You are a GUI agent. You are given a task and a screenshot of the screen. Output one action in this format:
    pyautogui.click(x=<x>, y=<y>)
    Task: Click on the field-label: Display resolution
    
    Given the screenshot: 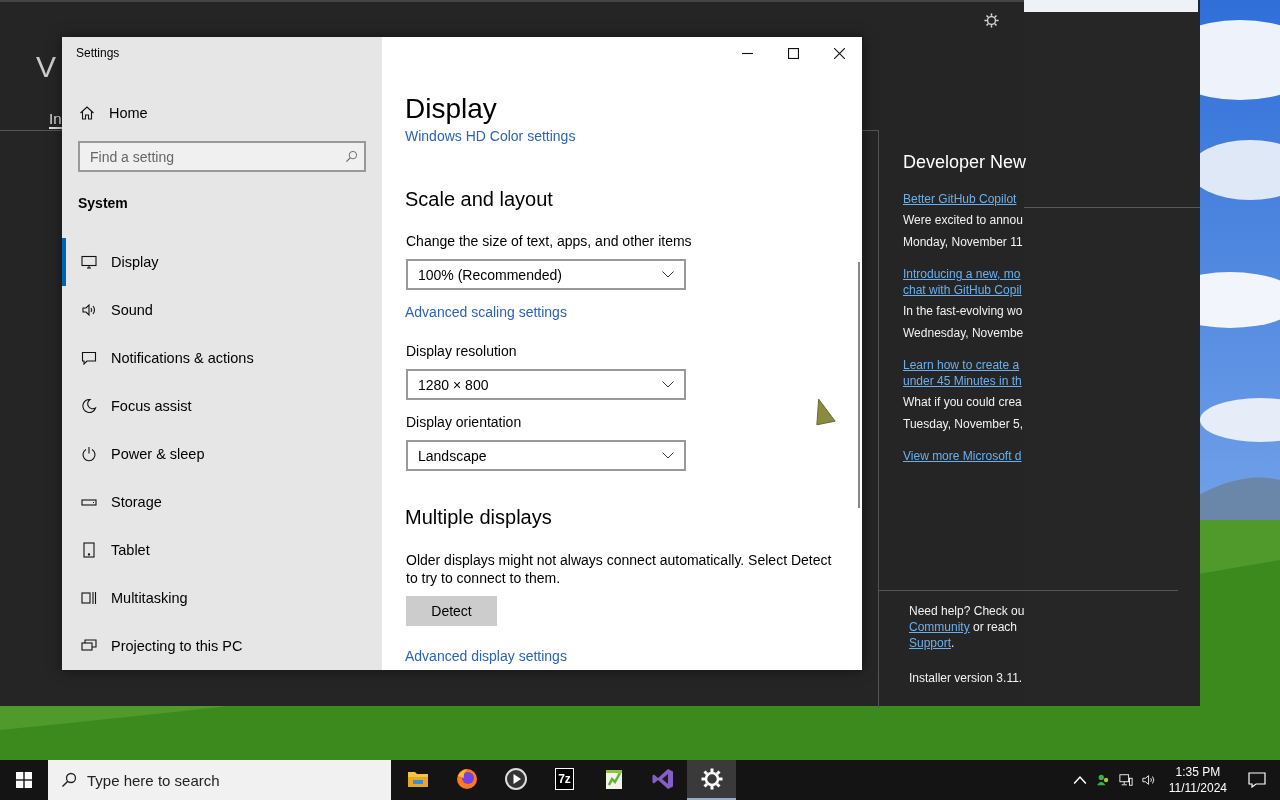 What is the action you would take?
    pyautogui.click(x=461, y=351)
    